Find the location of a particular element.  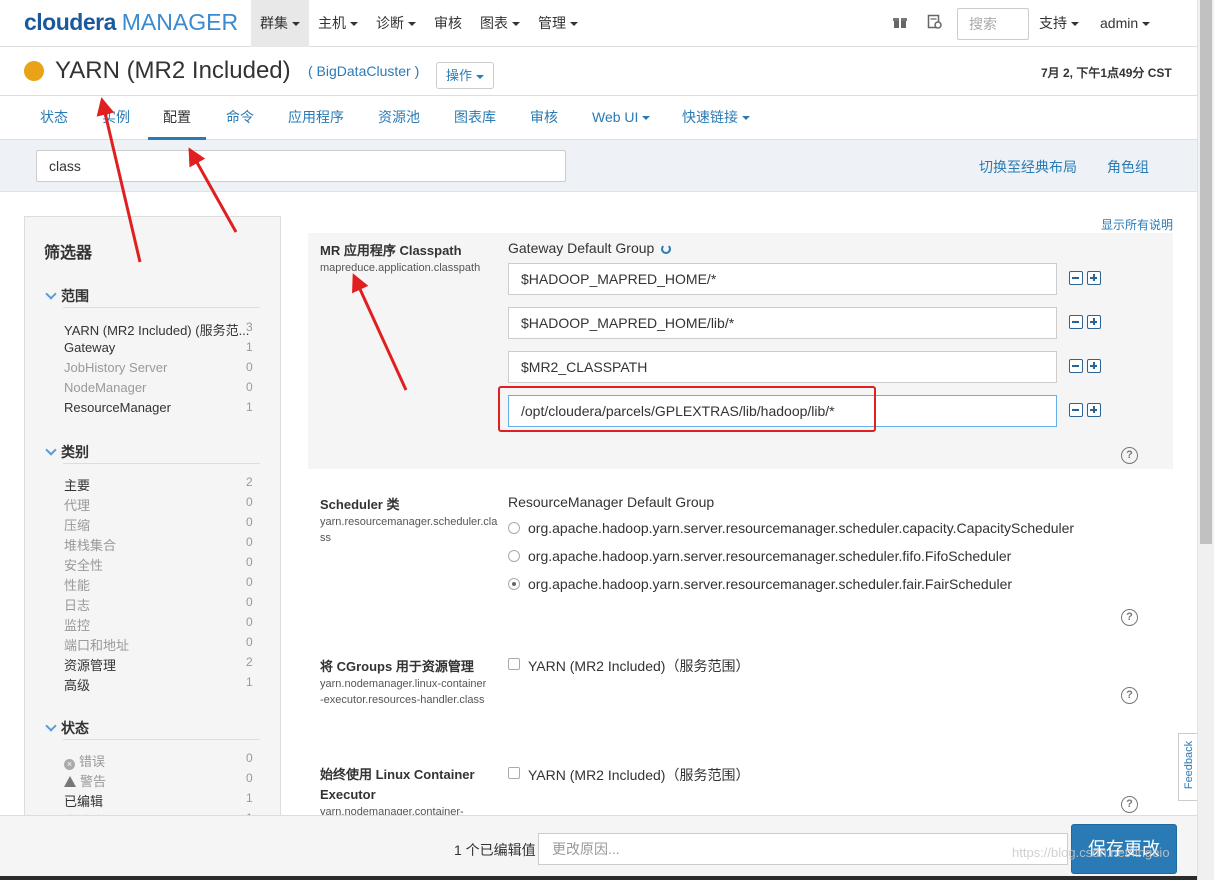

filter-item: 代理 is located at coordinates (164, 504).